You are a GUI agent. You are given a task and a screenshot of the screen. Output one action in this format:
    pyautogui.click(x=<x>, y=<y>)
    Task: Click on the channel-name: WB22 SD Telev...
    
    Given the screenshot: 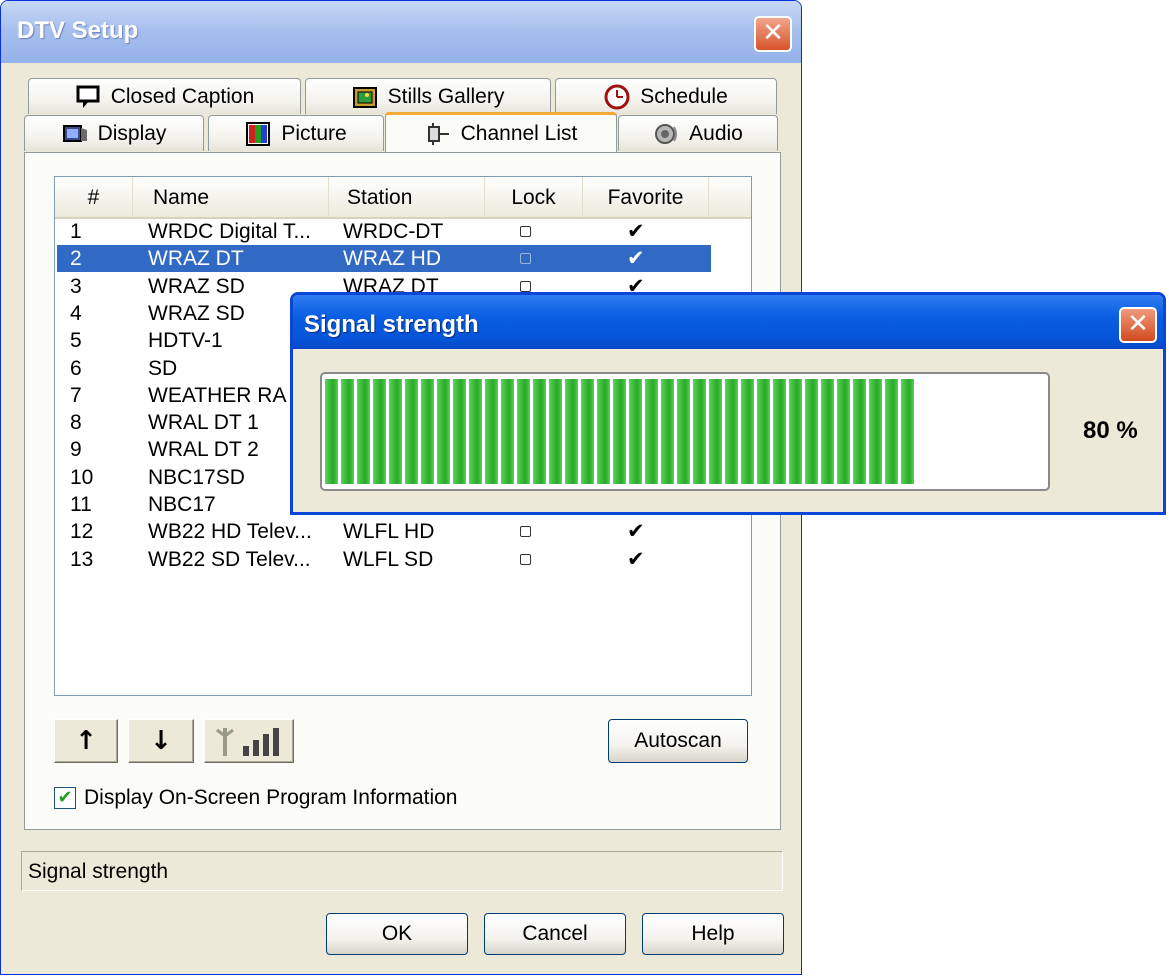 What is the action you would take?
    pyautogui.click(x=229, y=559)
    